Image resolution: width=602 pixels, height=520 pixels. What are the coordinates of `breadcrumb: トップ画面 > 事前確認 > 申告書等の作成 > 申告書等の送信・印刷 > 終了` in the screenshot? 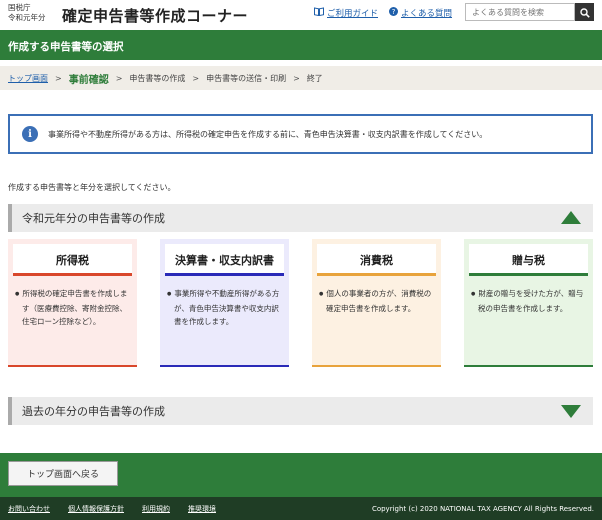 It's located at (301, 78).